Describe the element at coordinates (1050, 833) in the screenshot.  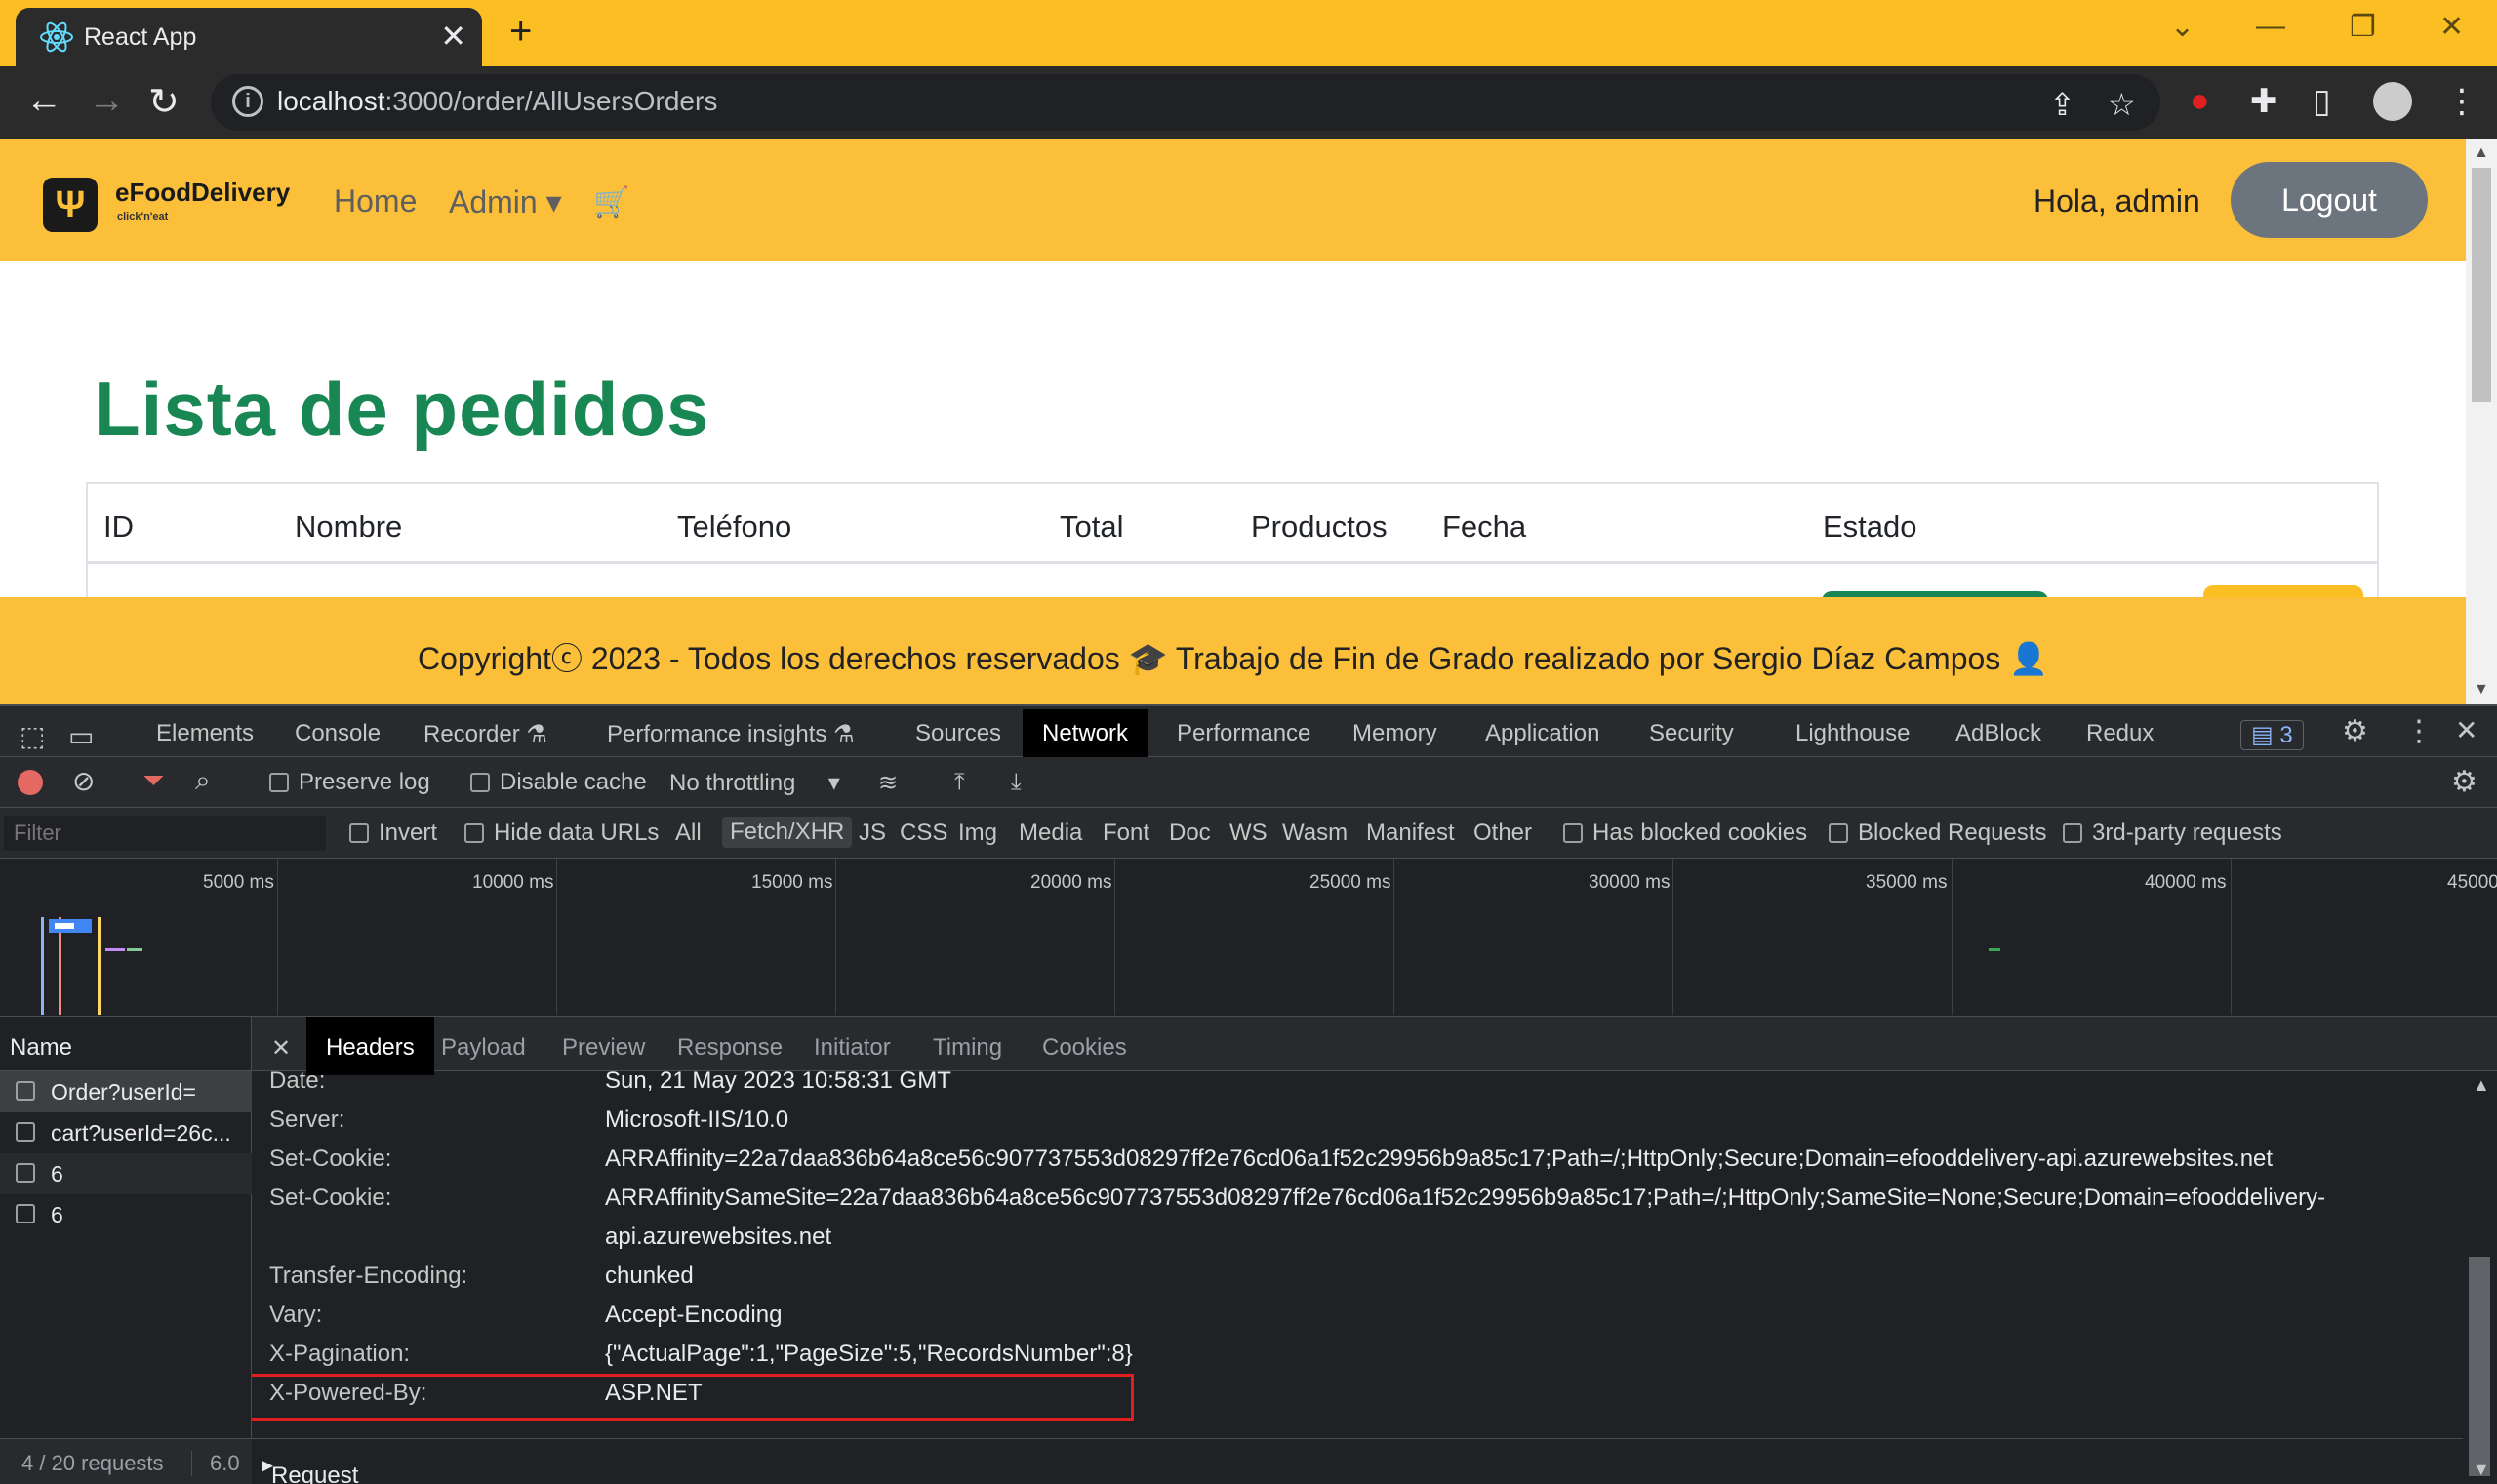
I see `filter-media: Media` at that location.